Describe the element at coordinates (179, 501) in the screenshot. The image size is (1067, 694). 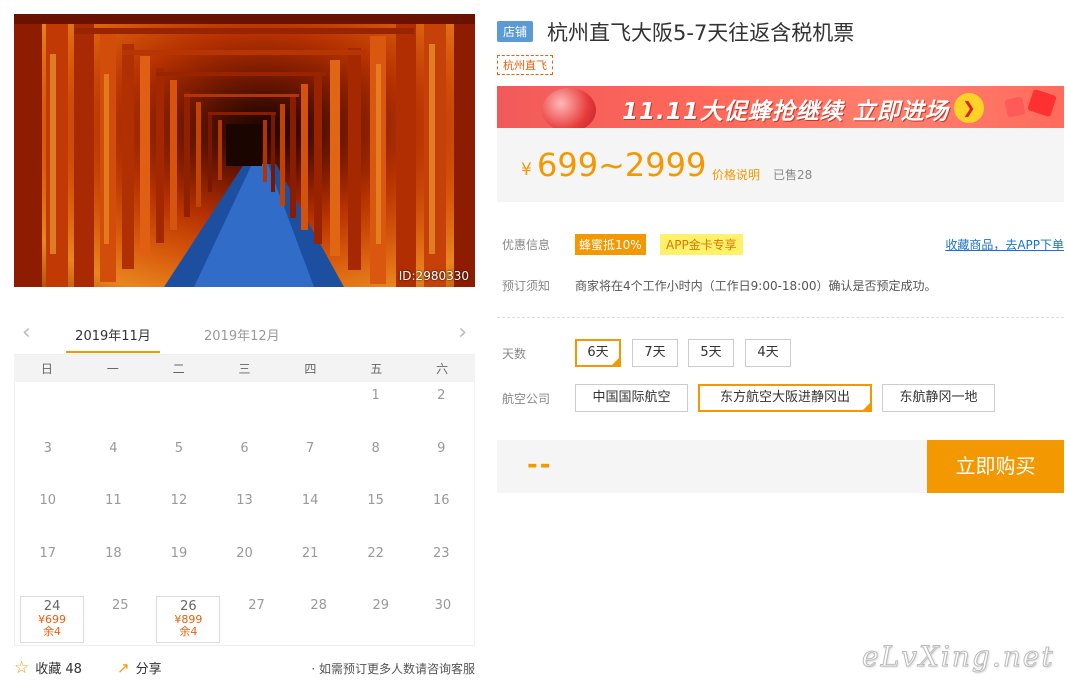
I see `day-number: 12` at that location.